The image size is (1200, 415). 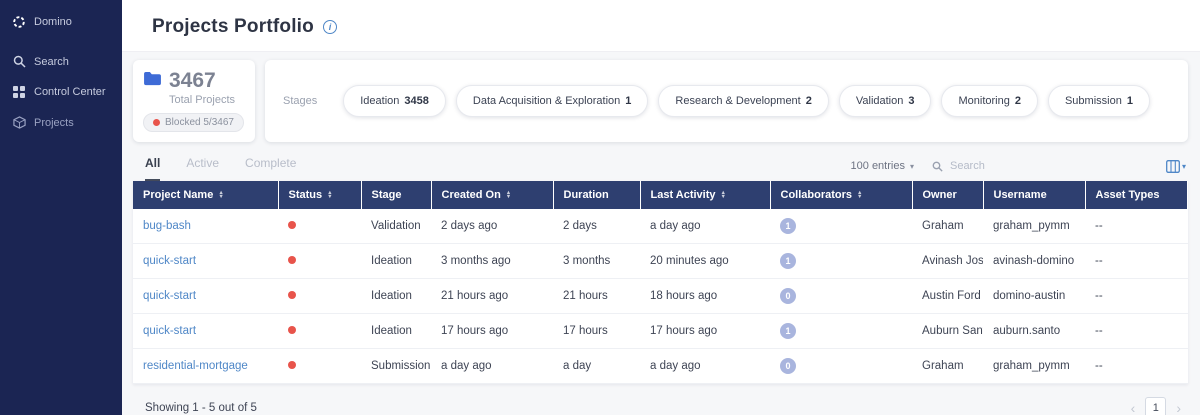 I want to click on sidebar-item-control-center: Control Center, so click(x=61, y=92).